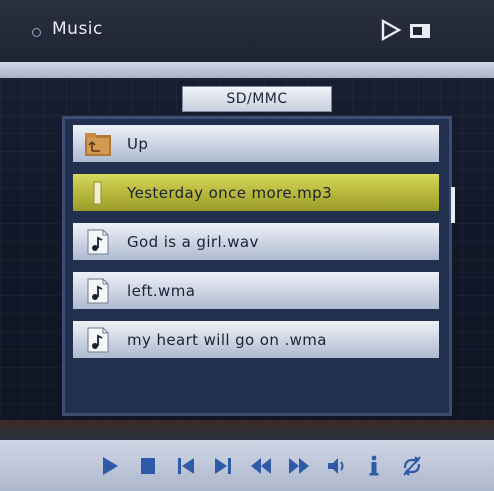  I want to click on file-name: my heart will go on .wma, so click(227, 339).